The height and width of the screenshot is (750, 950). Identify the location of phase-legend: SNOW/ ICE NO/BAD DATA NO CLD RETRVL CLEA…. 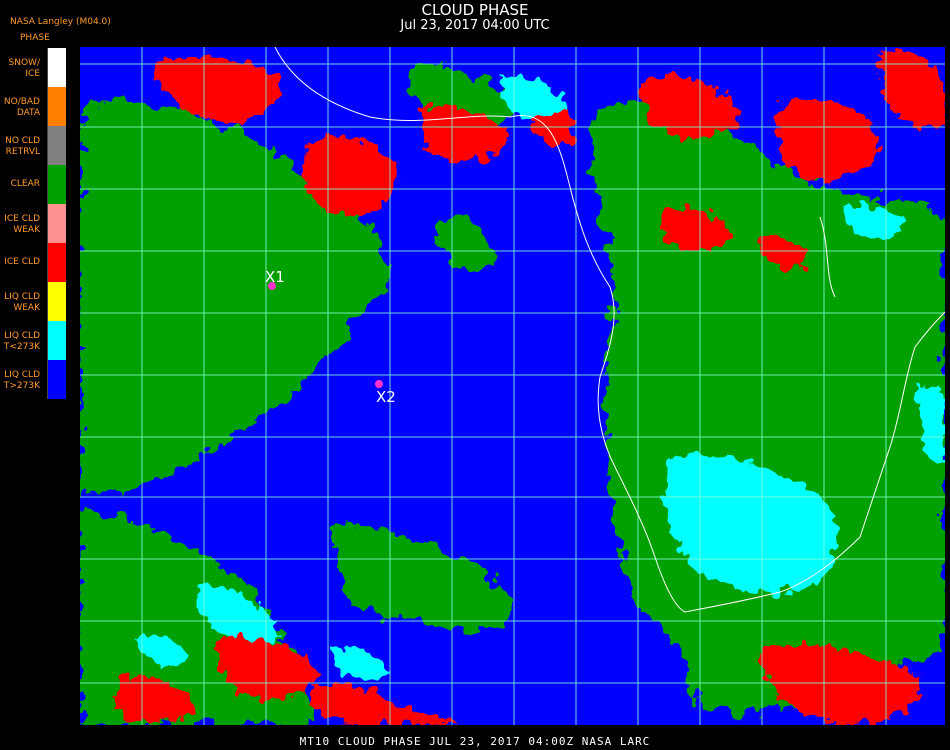
(33, 224).